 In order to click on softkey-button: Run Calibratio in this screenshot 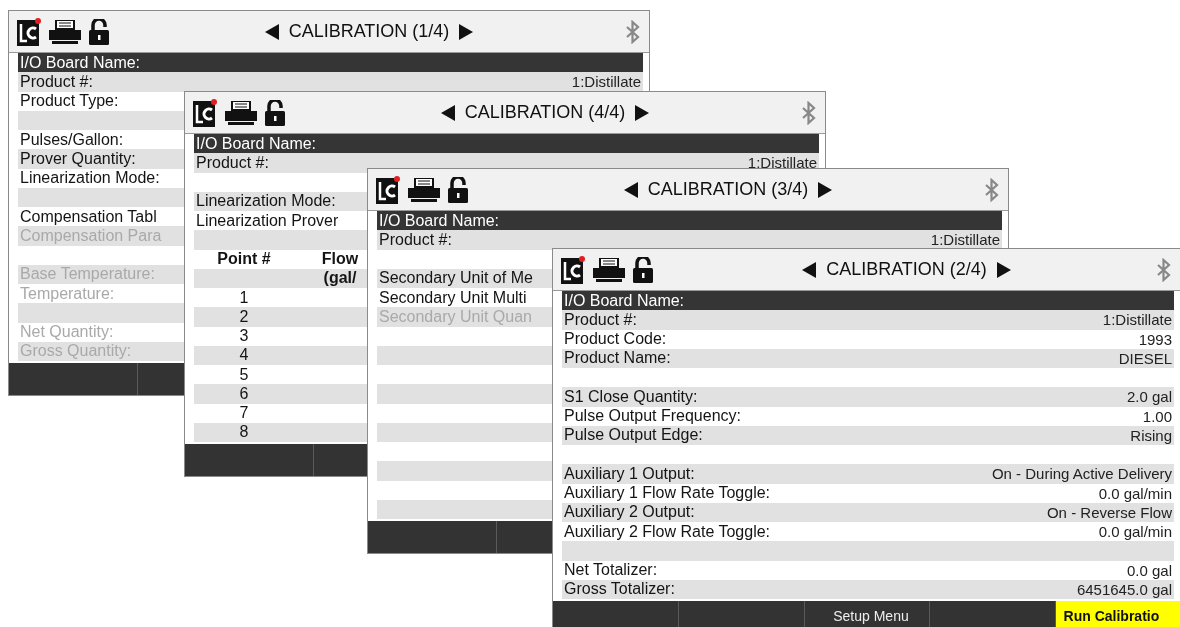, I will do `click(1117, 614)`.